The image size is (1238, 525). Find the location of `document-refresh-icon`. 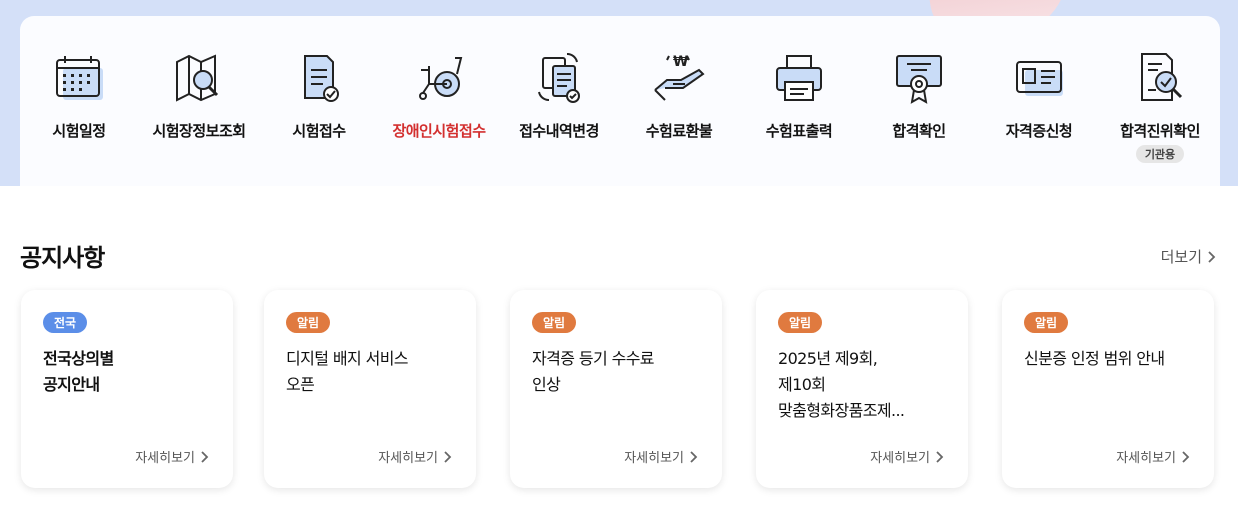

document-refresh-icon is located at coordinates (559, 77).